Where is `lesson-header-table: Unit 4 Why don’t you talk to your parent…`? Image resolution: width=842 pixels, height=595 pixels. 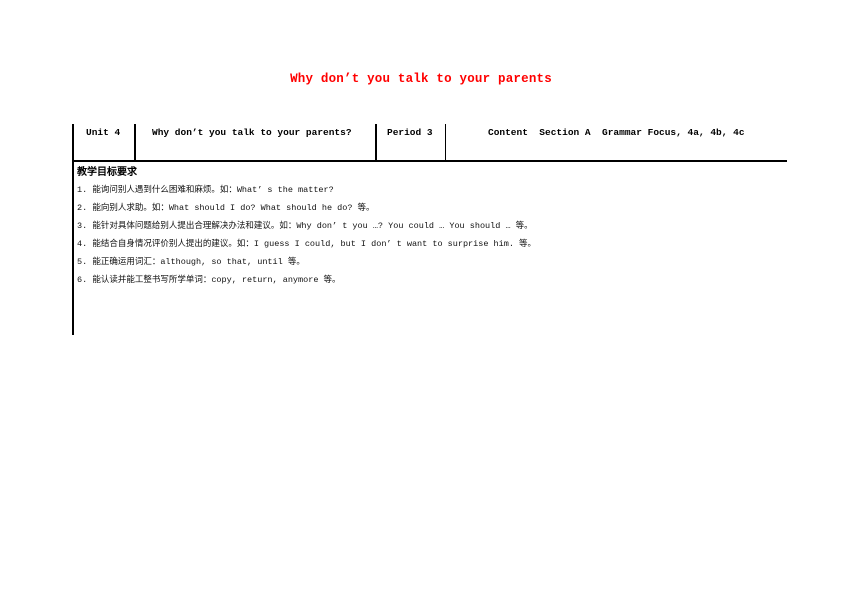 lesson-header-table: Unit 4 Why don’t you talk to your parent… is located at coordinates (429, 143).